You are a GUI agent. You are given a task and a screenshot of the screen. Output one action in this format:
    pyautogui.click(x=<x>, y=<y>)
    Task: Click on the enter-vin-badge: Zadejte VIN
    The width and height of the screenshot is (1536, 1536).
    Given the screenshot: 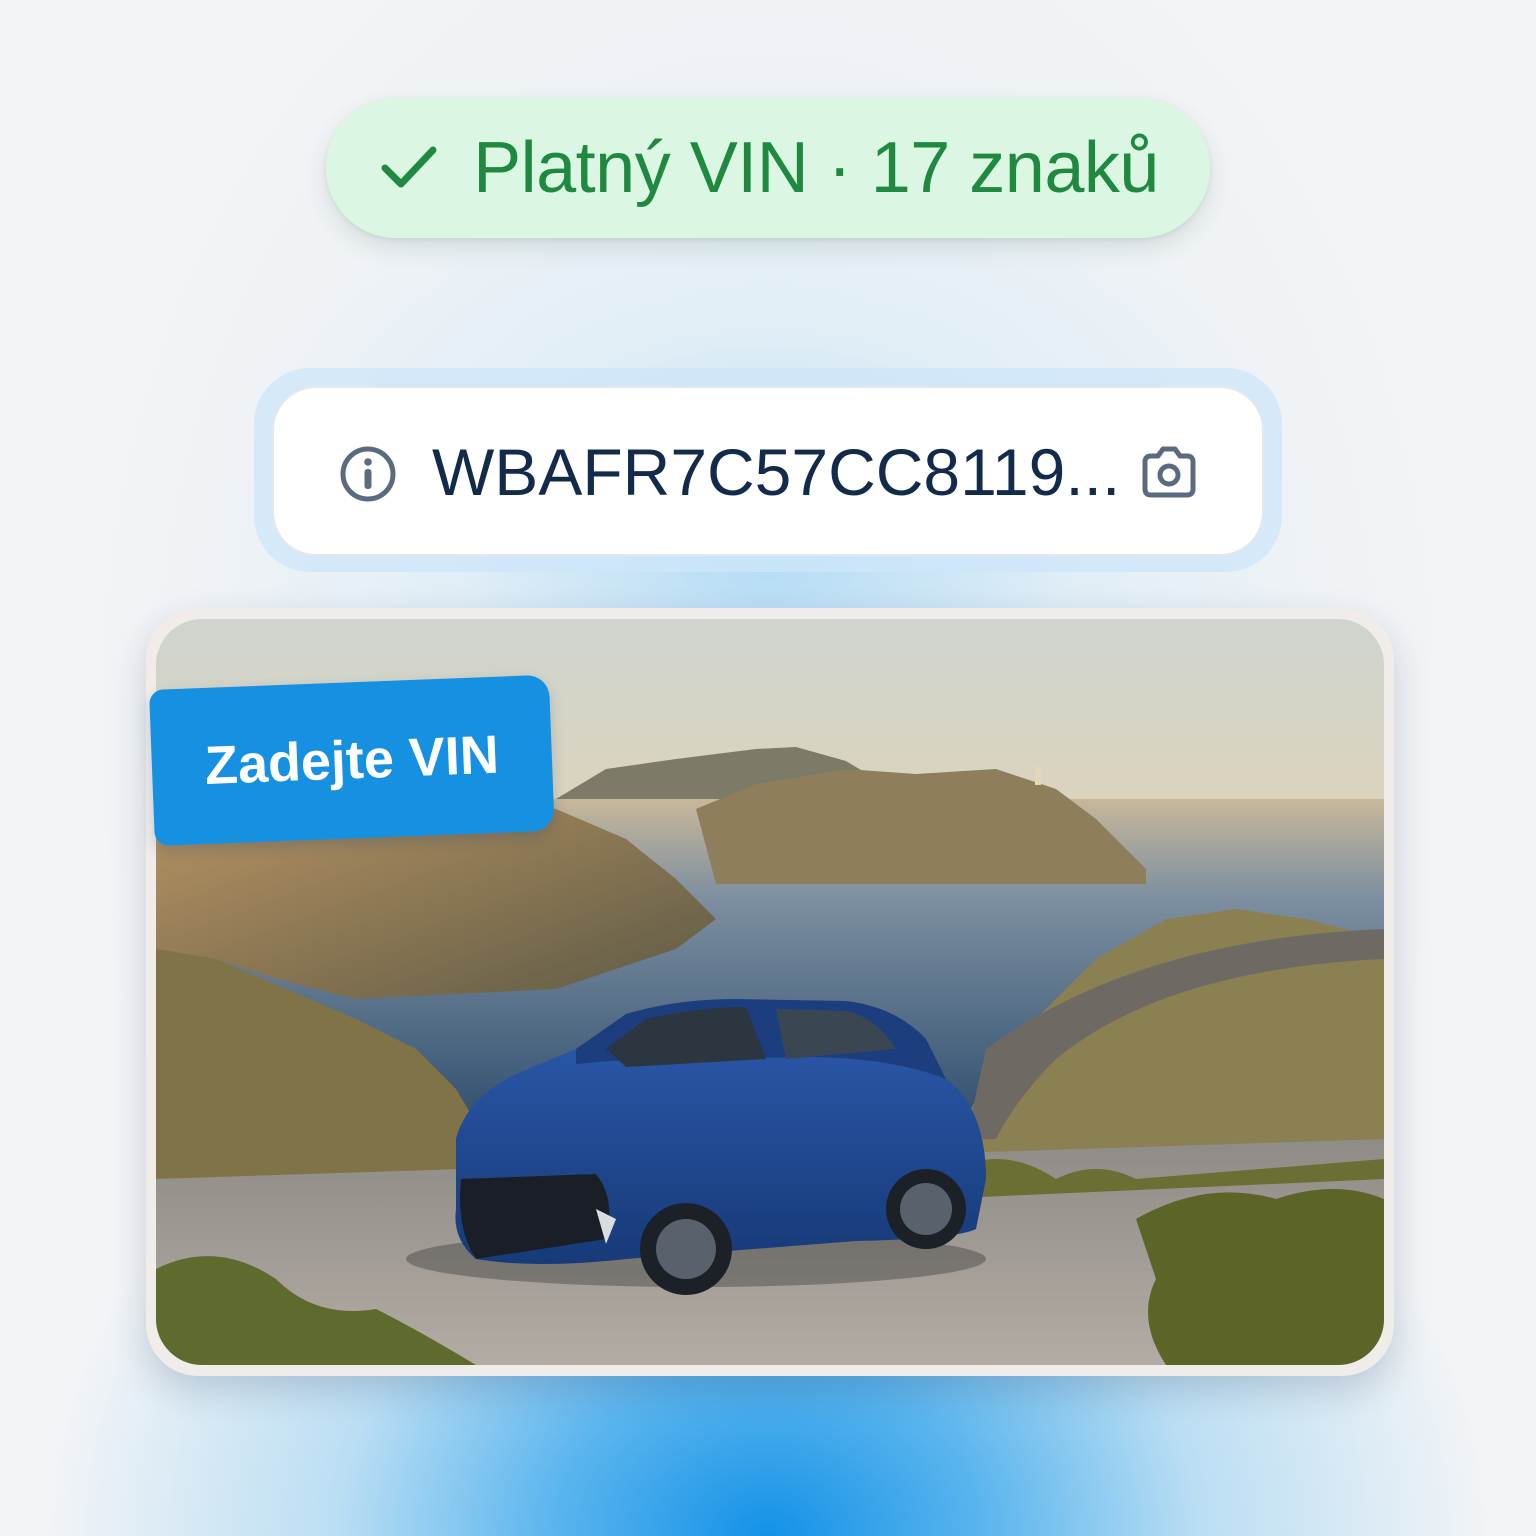 What is the action you would take?
    pyautogui.click(x=352, y=760)
    